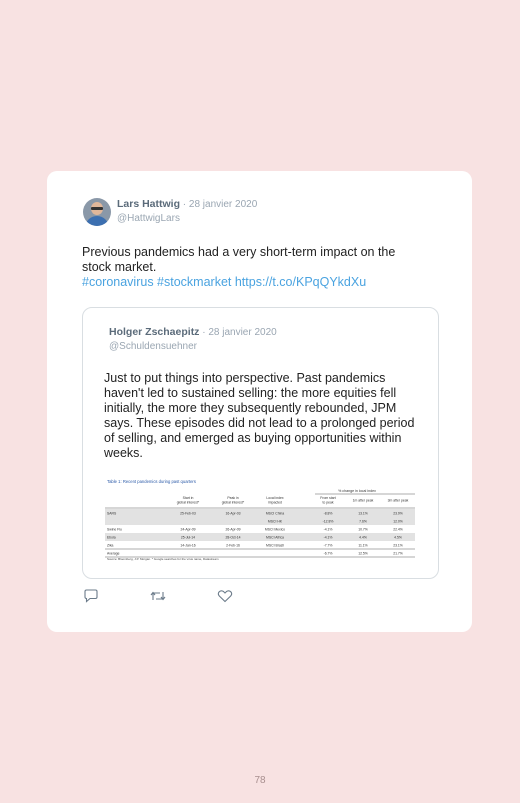 This screenshot has height=803, width=520. What do you see at coordinates (398, 529) in the screenshot?
I see `table-cell: 22.4%` at bounding box center [398, 529].